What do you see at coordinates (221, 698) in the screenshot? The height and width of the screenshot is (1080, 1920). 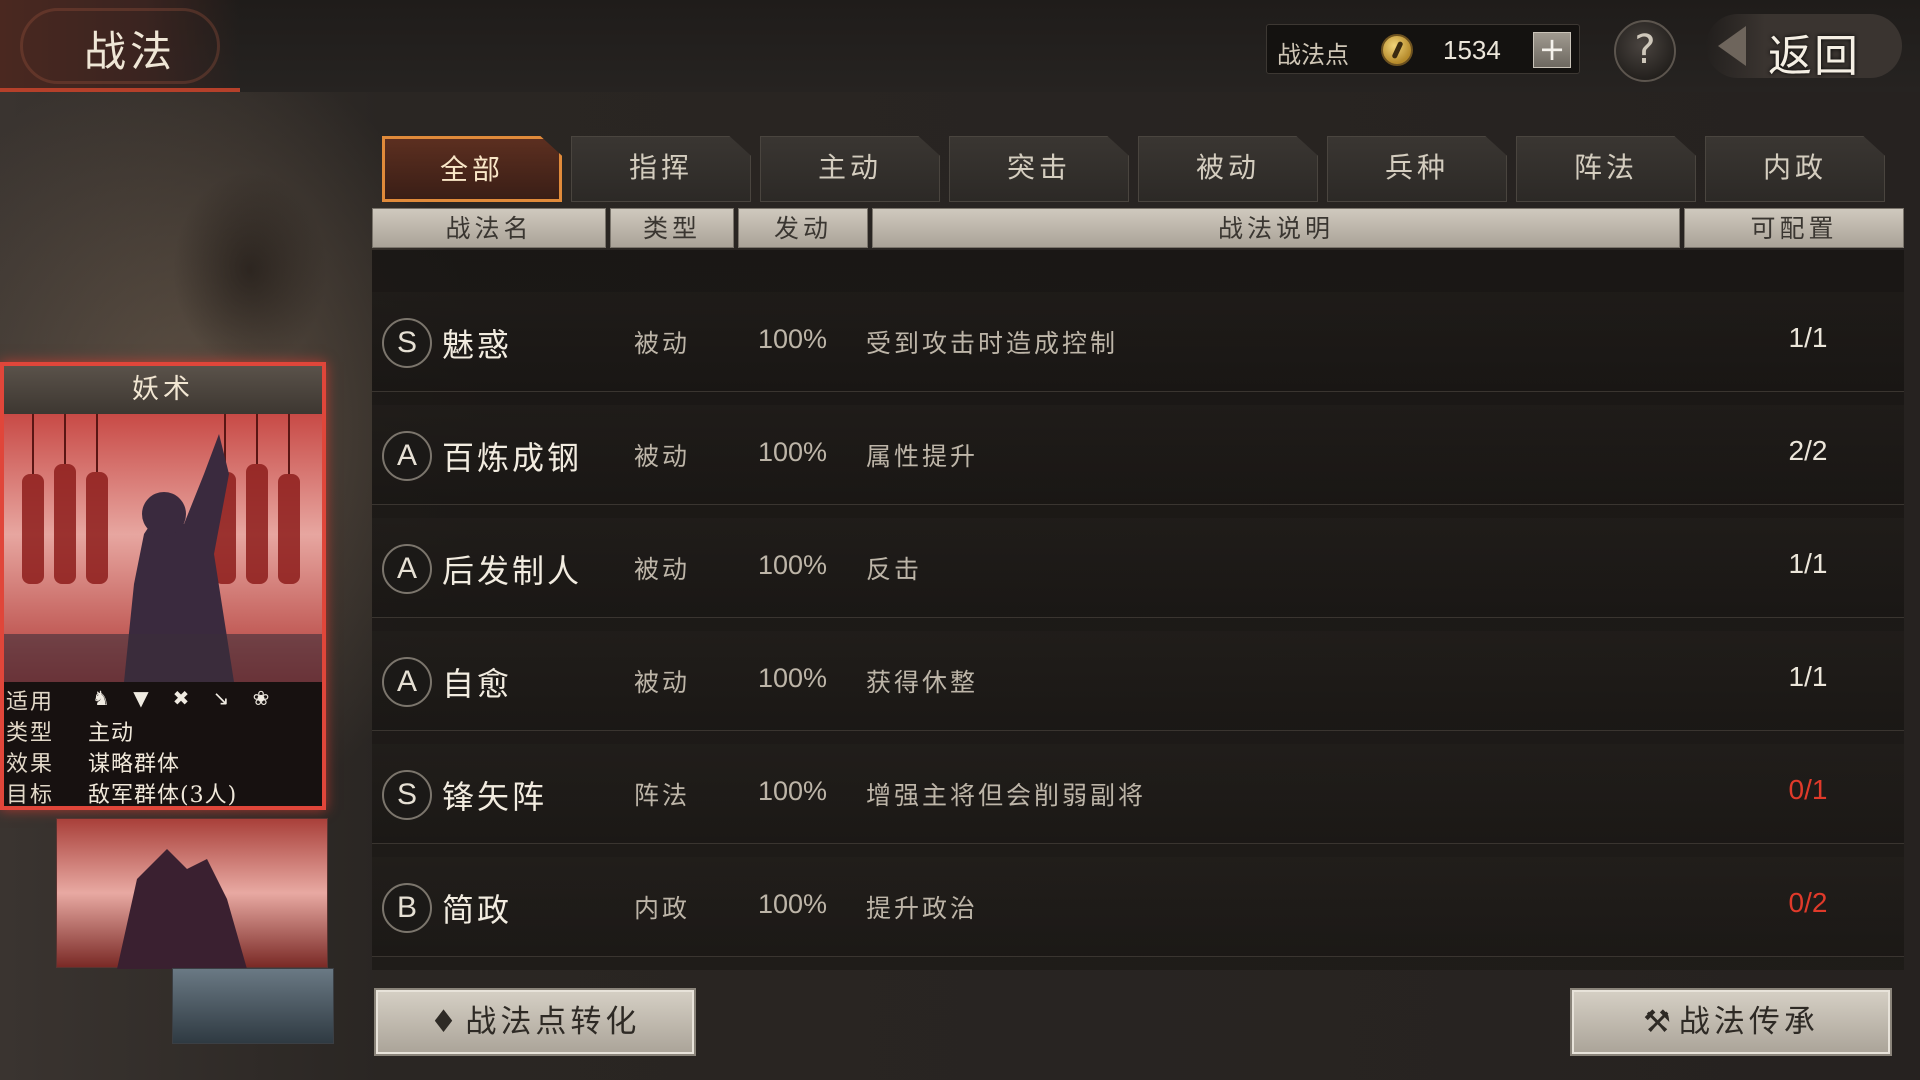 I see `spear-icon: ↘` at bounding box center [221, 698].